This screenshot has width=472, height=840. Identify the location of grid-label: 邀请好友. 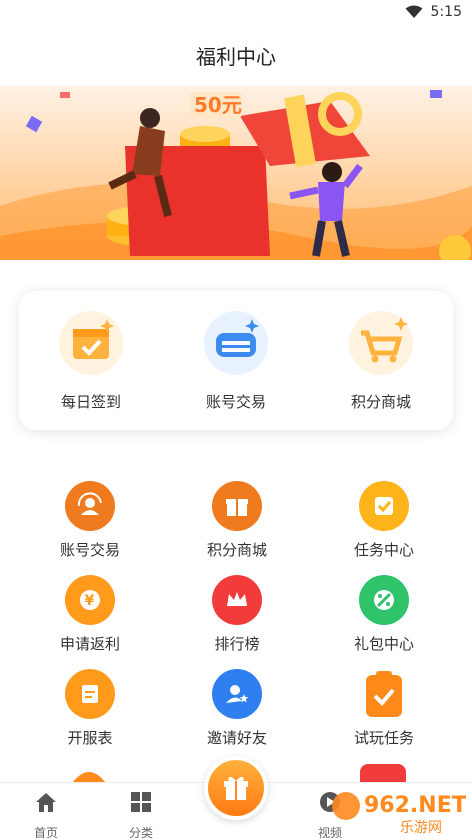
(236, 738).